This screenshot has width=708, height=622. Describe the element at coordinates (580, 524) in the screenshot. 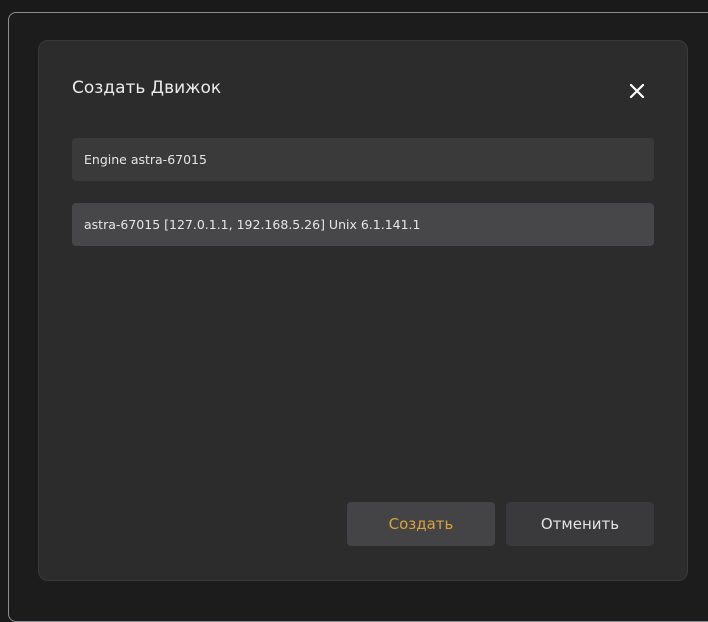

I see `cancel-button: Отменить` at that location.